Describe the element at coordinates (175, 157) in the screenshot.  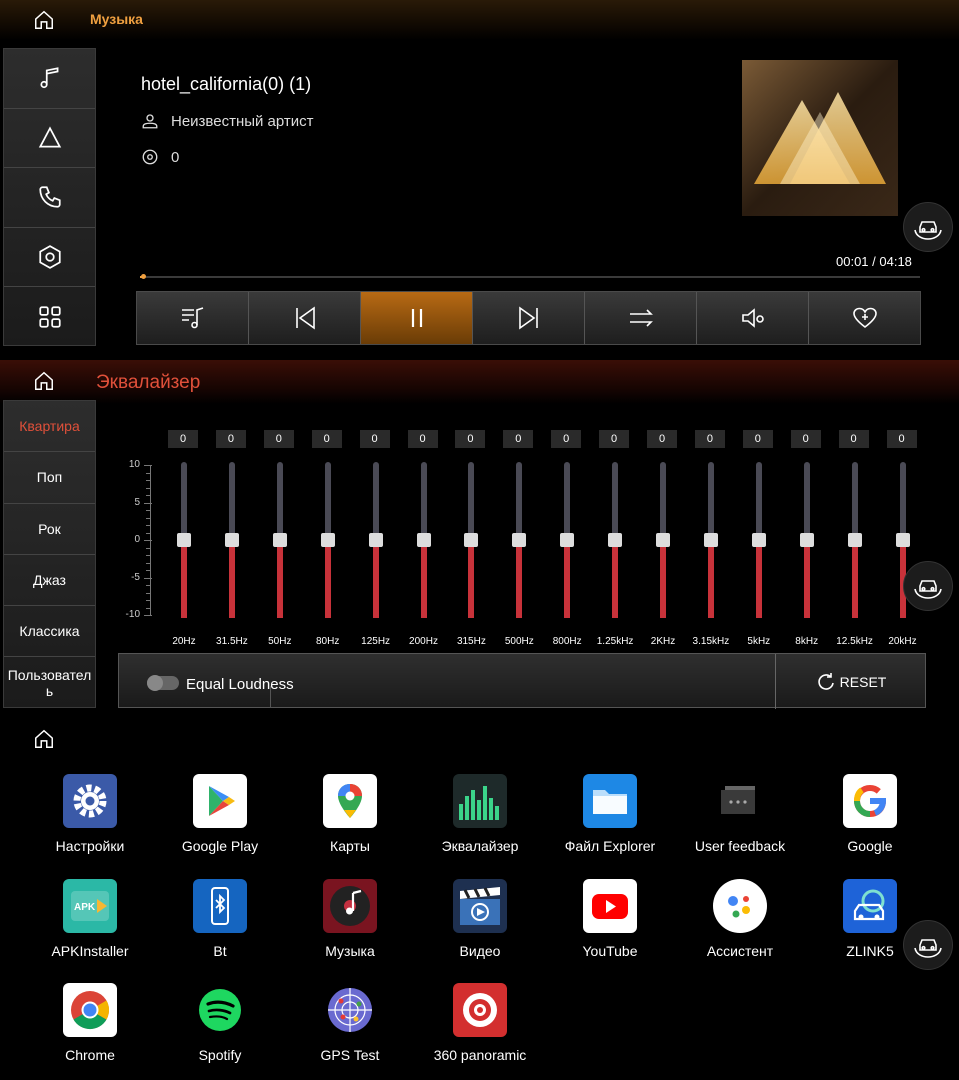
I see `album-name: 0` at that location.